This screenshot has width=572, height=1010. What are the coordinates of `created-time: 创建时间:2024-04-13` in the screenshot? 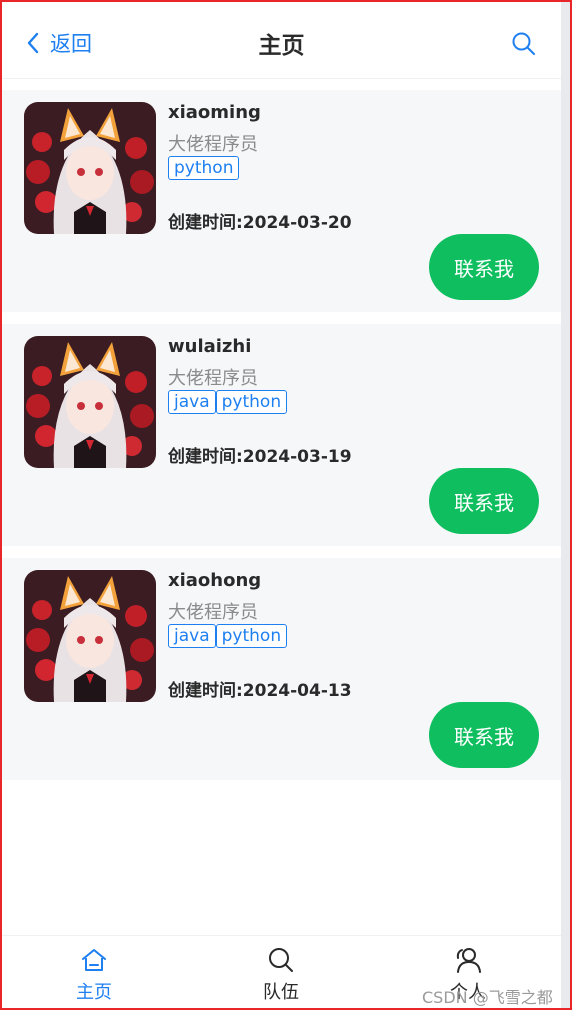 It's located at (260, 691).